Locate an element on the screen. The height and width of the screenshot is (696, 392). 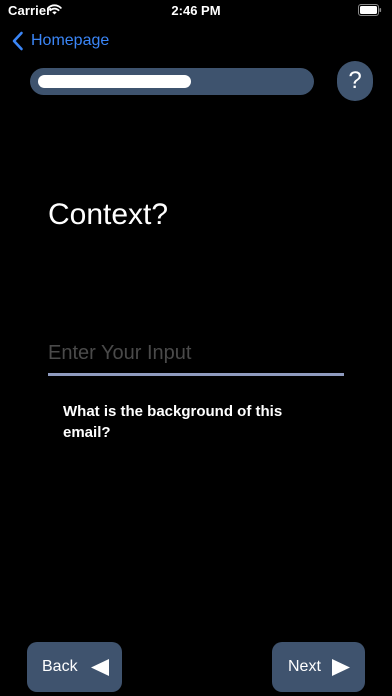
question-title: Context? is located at coordinates (108, 214).